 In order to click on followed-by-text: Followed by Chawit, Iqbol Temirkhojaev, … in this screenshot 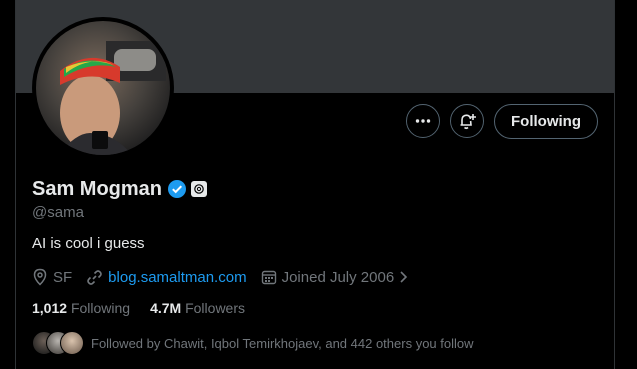, I will do `click(282, 343)`.